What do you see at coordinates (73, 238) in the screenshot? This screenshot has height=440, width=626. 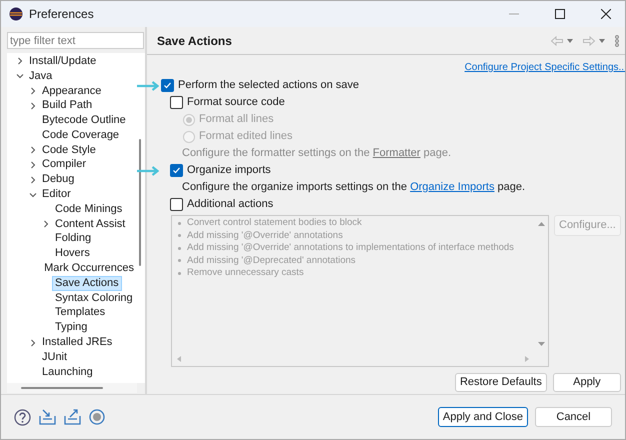 I see `tree-item: Folding` at bounding box center [73, 238].